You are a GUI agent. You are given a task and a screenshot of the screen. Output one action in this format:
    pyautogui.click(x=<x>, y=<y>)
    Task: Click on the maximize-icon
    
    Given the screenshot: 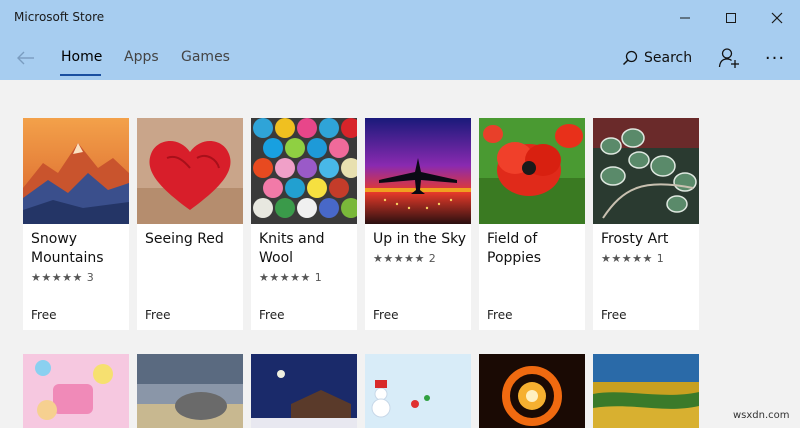 What is the action you would take?
    pyautogui.click(x=731, y=18)
    